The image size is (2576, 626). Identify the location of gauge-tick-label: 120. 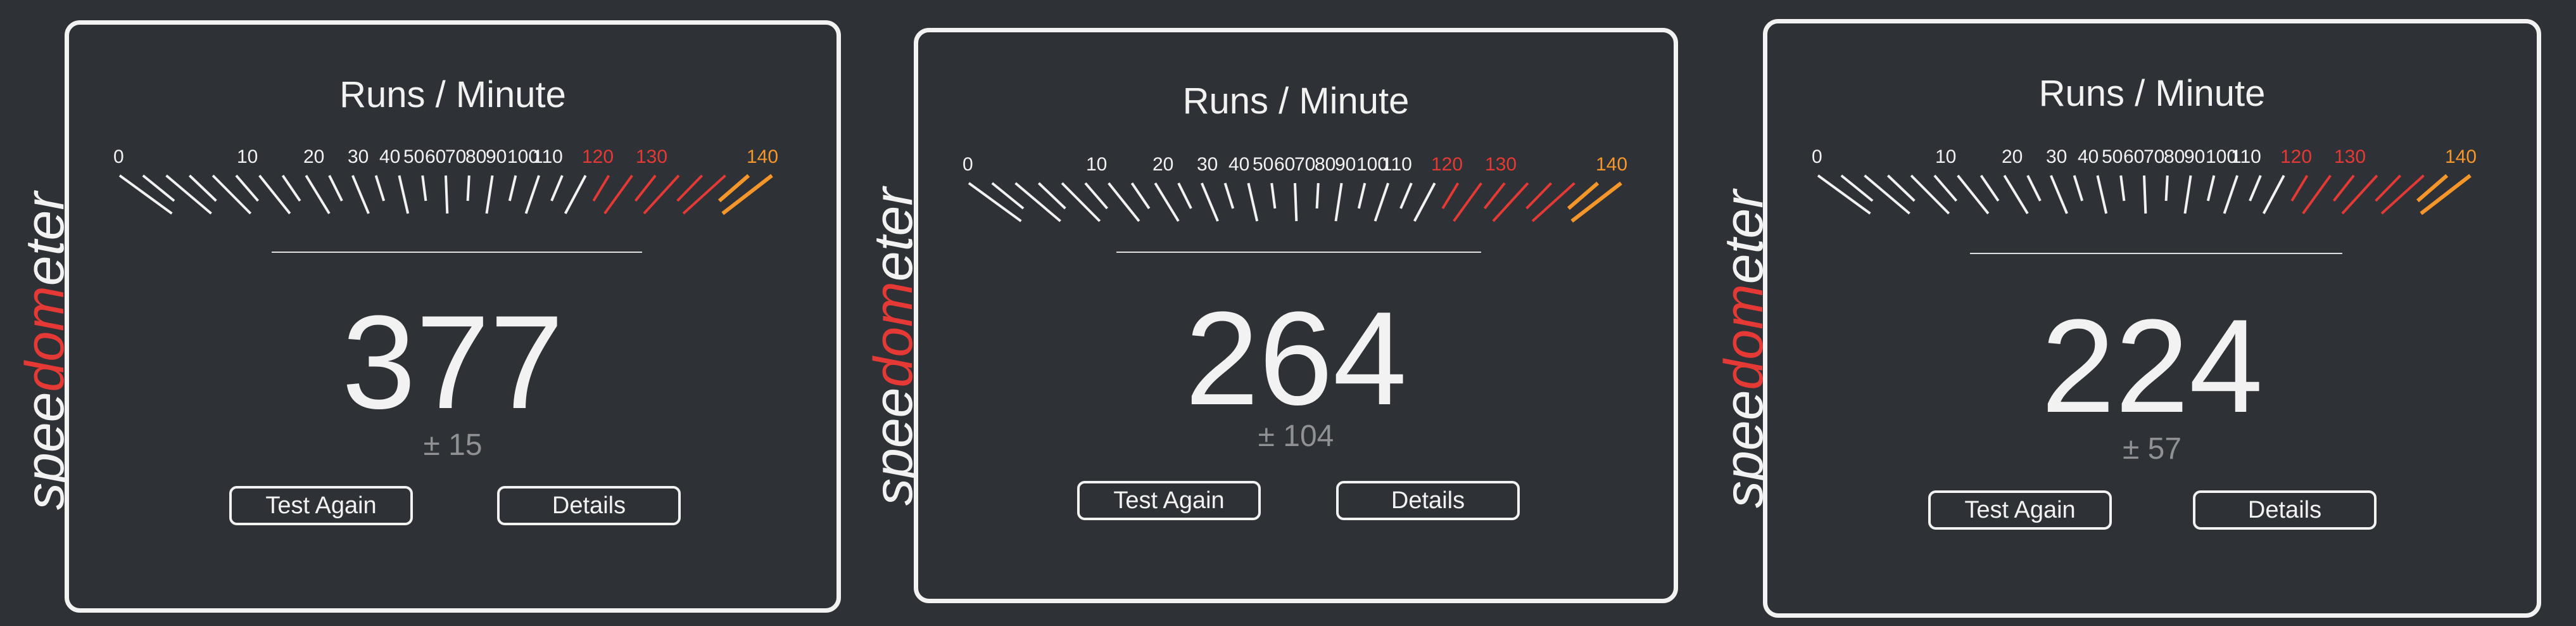
(2296, 156).